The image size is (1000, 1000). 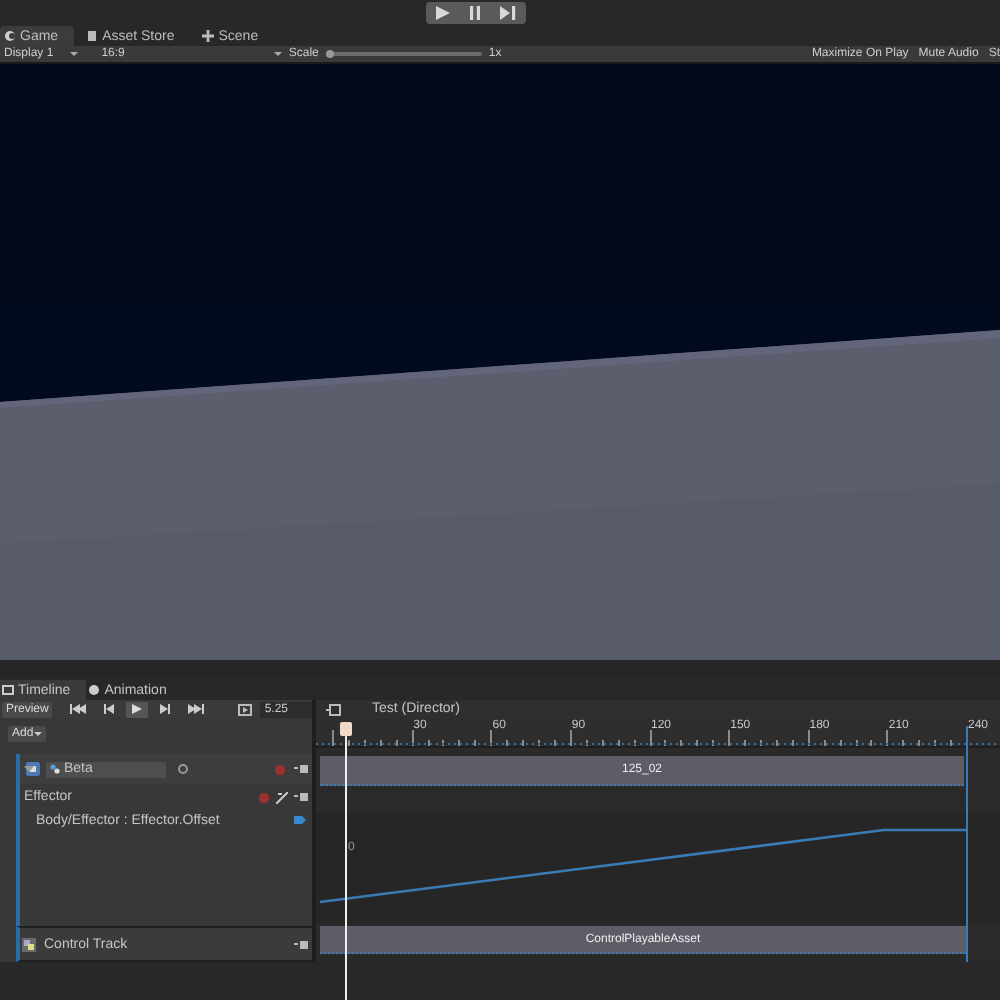 What do you see at coordinates (208, 36) in the screenshot?
I see `crosshair-icon` at bounding box center [208, 36].